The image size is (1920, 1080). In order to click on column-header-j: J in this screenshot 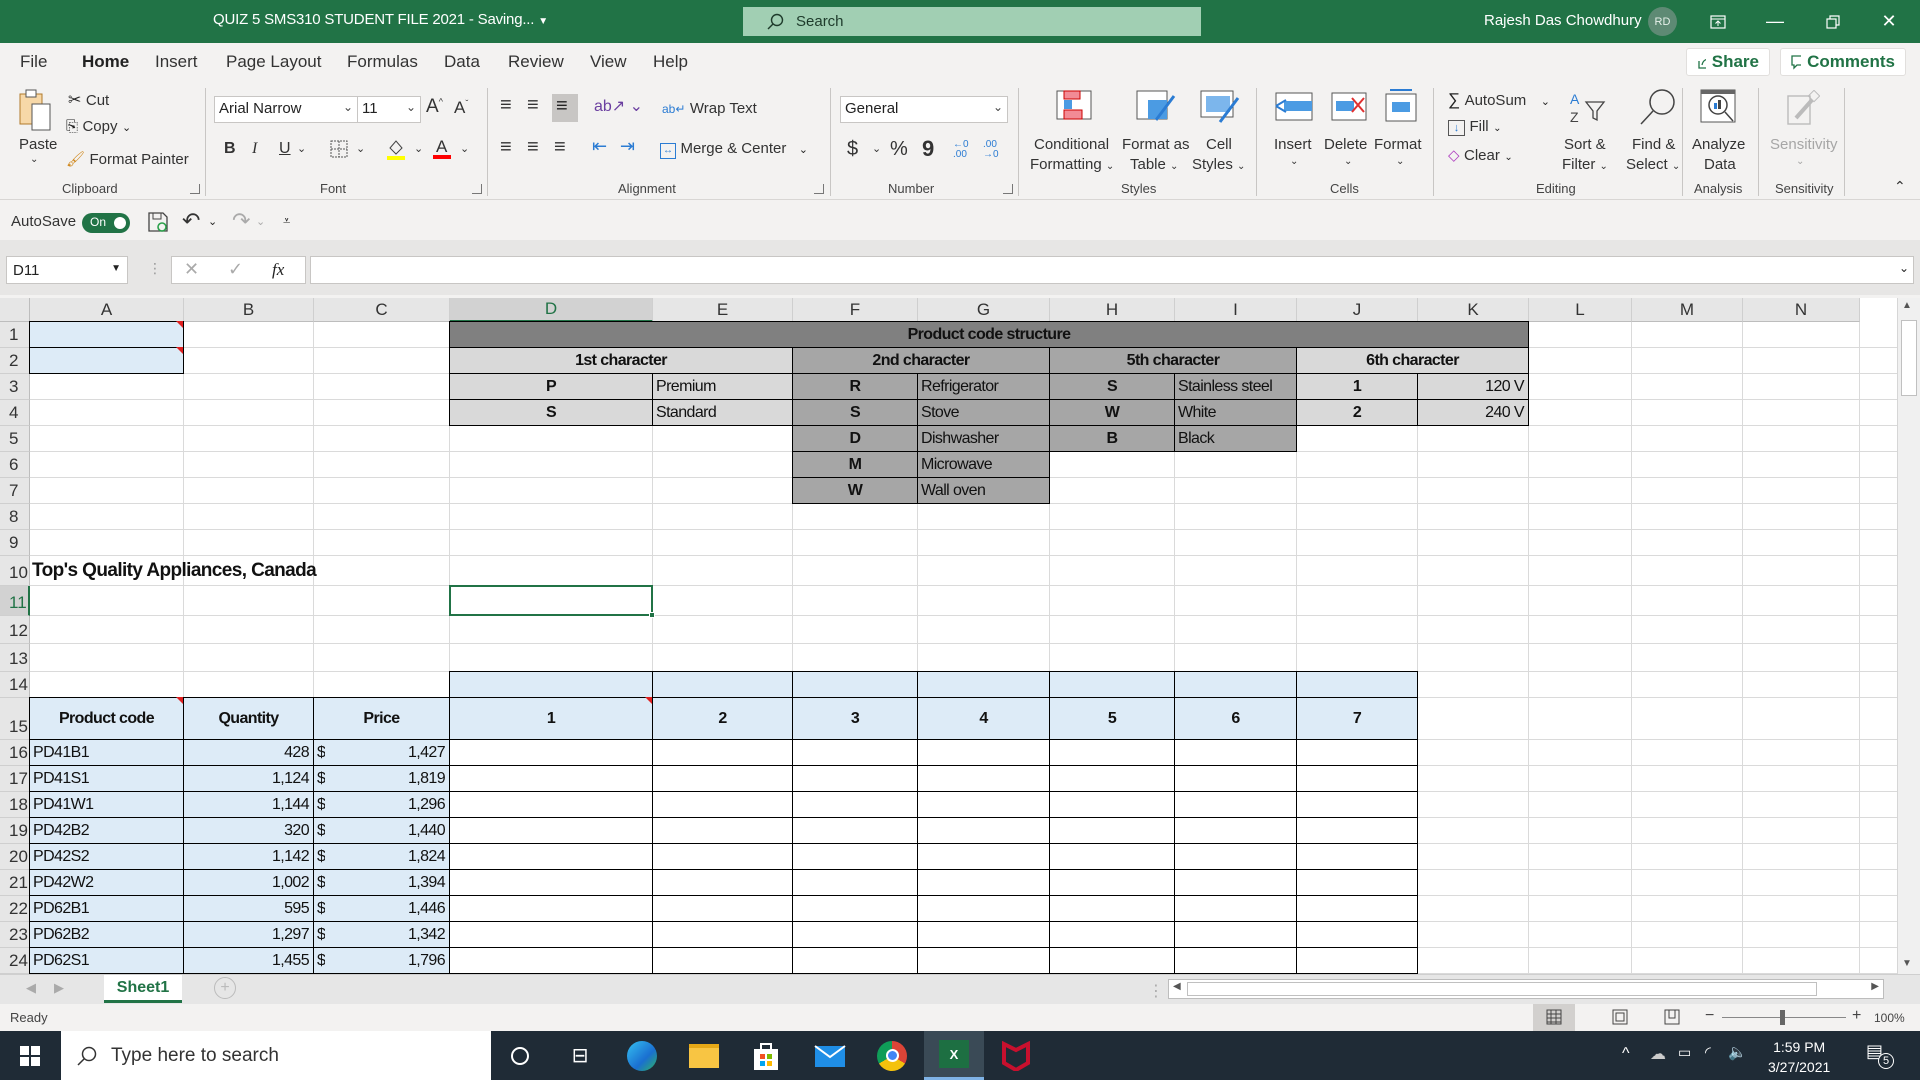, I will do `click(1357, 310)`.